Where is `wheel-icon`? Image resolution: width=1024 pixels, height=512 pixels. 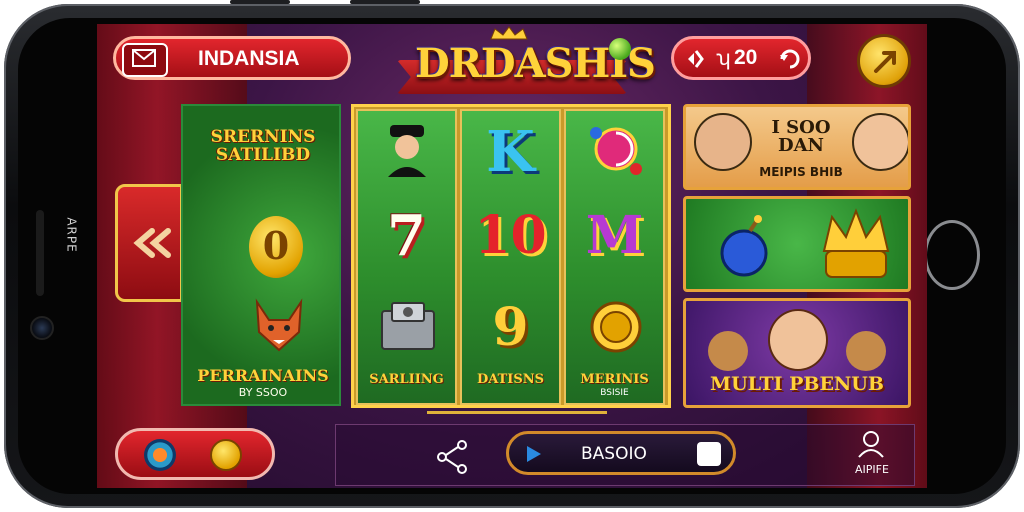 wheel-icon is located at coordinates (160, 455).